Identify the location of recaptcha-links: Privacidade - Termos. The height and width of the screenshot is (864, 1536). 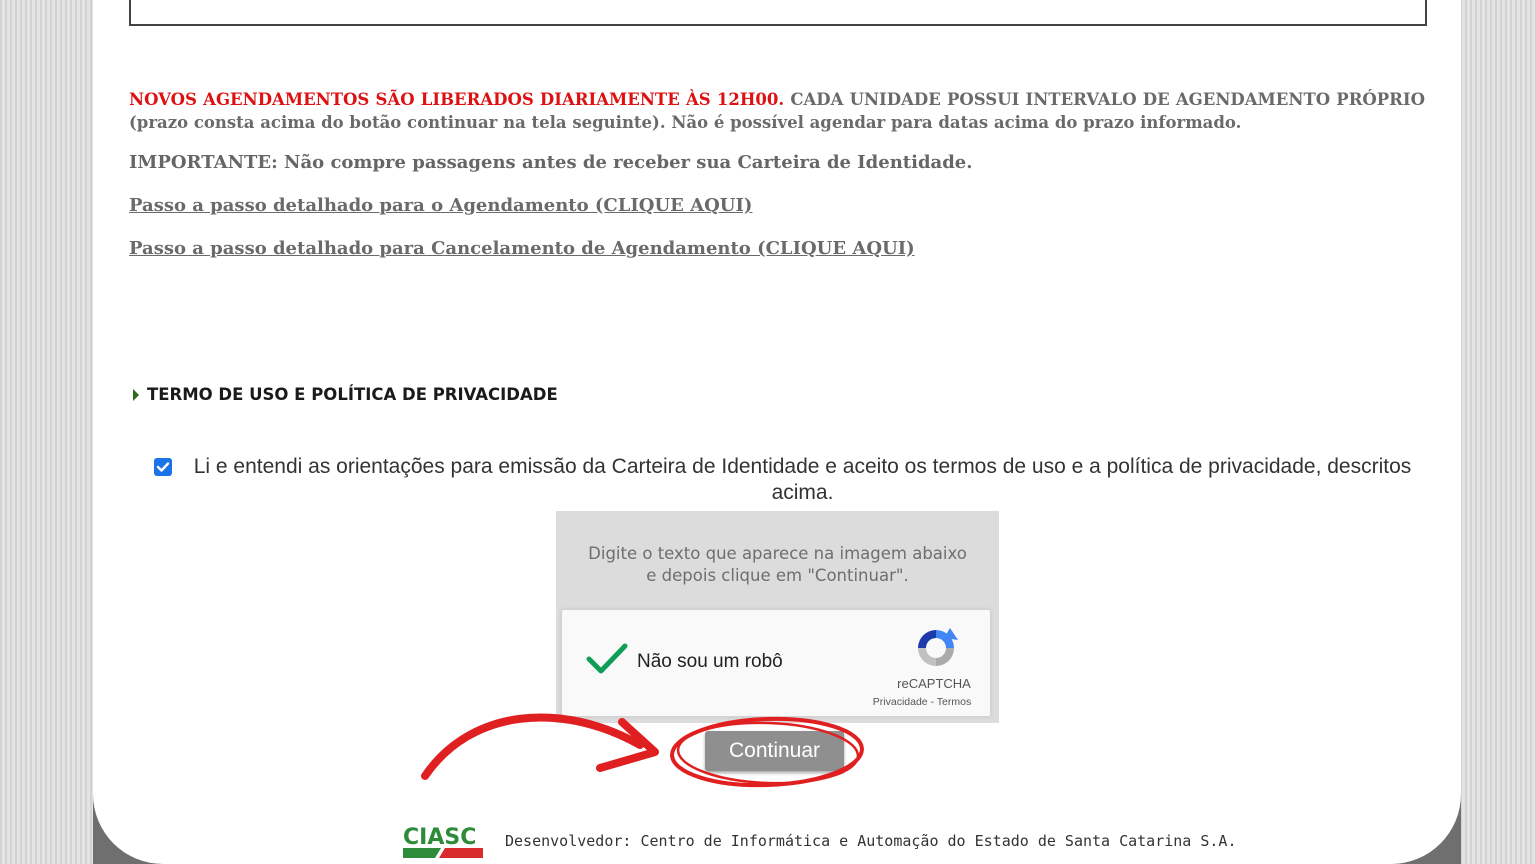
(922, 702).